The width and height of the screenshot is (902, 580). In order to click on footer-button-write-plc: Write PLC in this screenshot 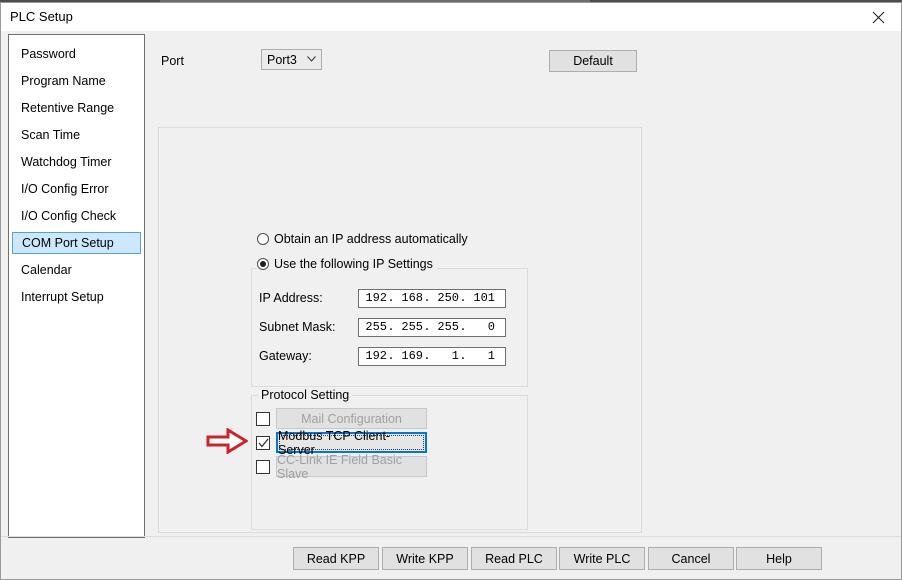, I will do `click(602, 558)`.